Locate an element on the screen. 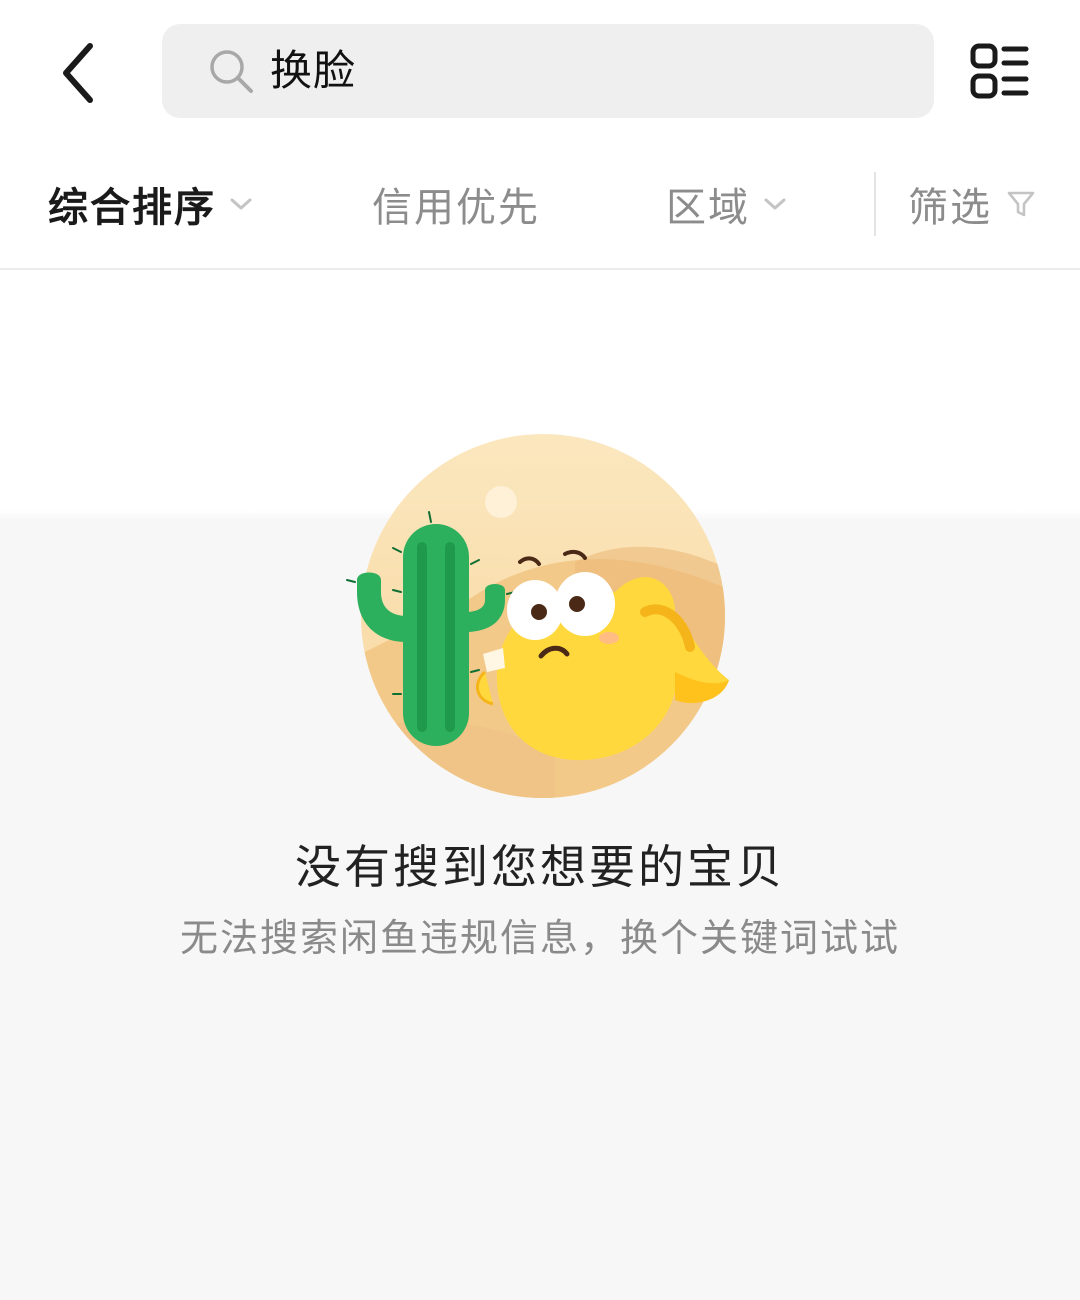 This screenshot has height=1300, width=1080. filter-label: 筛选 is located at coordinates (950, 208).